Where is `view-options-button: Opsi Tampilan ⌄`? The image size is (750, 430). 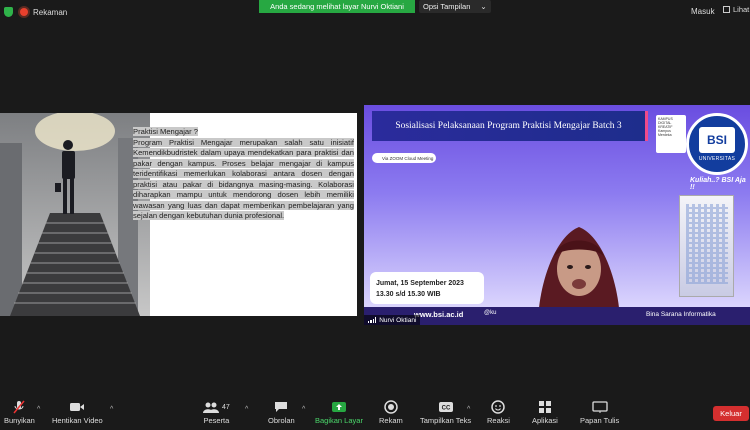 view-options-button: Opsi Tampilan ⌄ is located at coordinates (455, 6).